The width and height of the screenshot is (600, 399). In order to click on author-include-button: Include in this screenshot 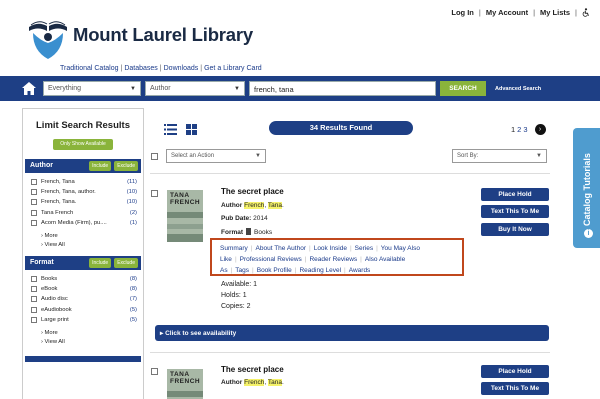, I will do `click(100, 166)`.